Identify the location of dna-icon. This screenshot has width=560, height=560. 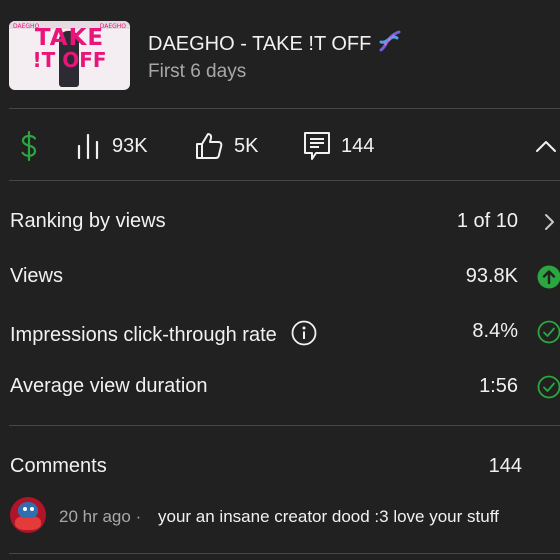
(390, 44).